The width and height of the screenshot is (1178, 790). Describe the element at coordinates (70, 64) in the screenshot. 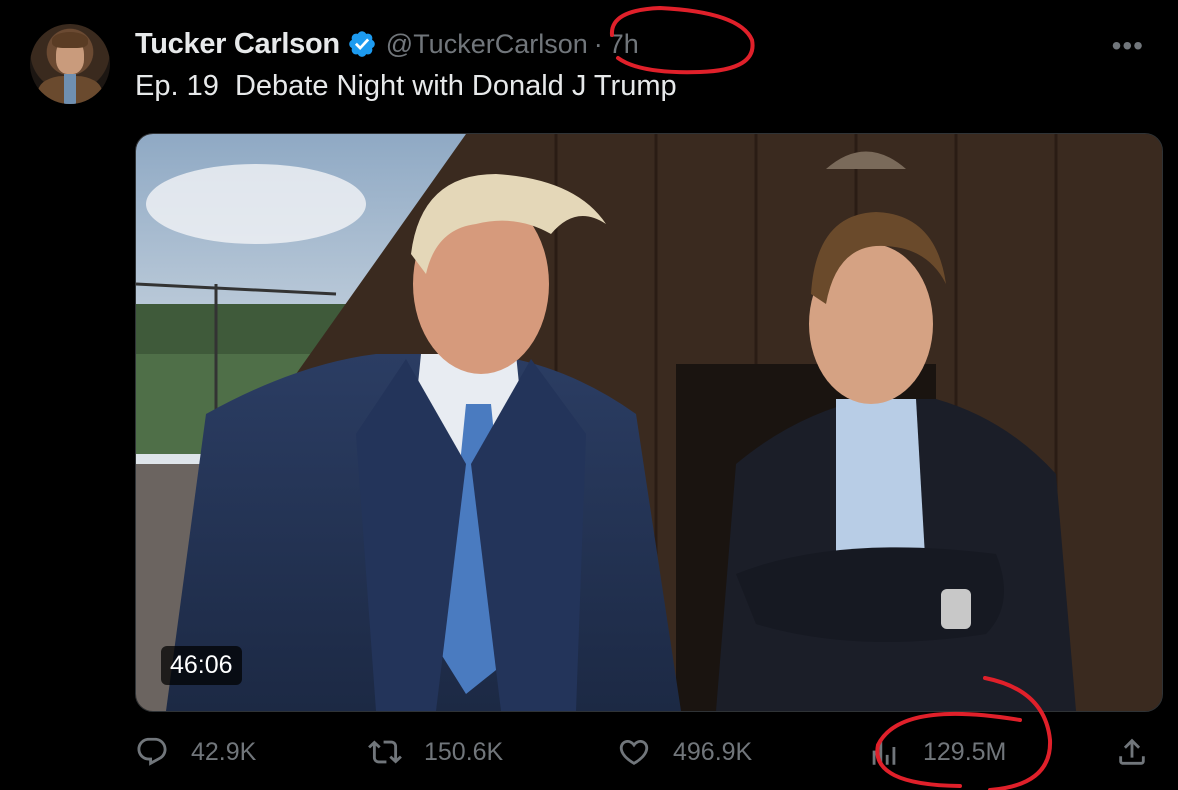

I see `avatar` at that location.